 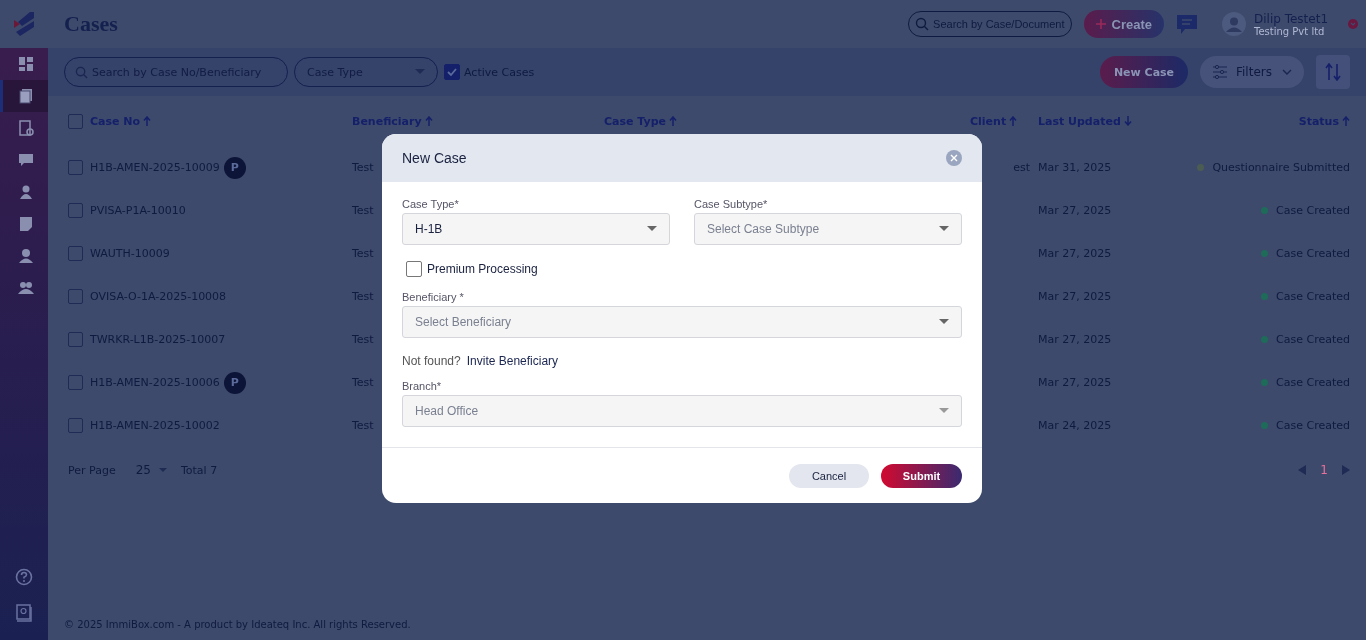 What do you see at coordinates (24, 613) in the screenshot?
I see `book-icon` at bounding box center [24, 613].